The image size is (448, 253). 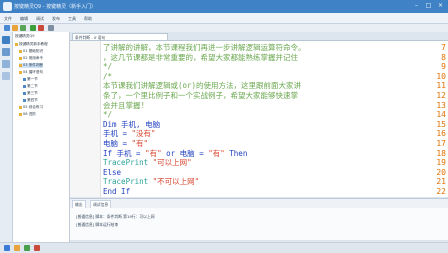 What do you see at coordinates (37, 248) in the screenshot?
I see `browser-icon` at bounding box center [37, 248].